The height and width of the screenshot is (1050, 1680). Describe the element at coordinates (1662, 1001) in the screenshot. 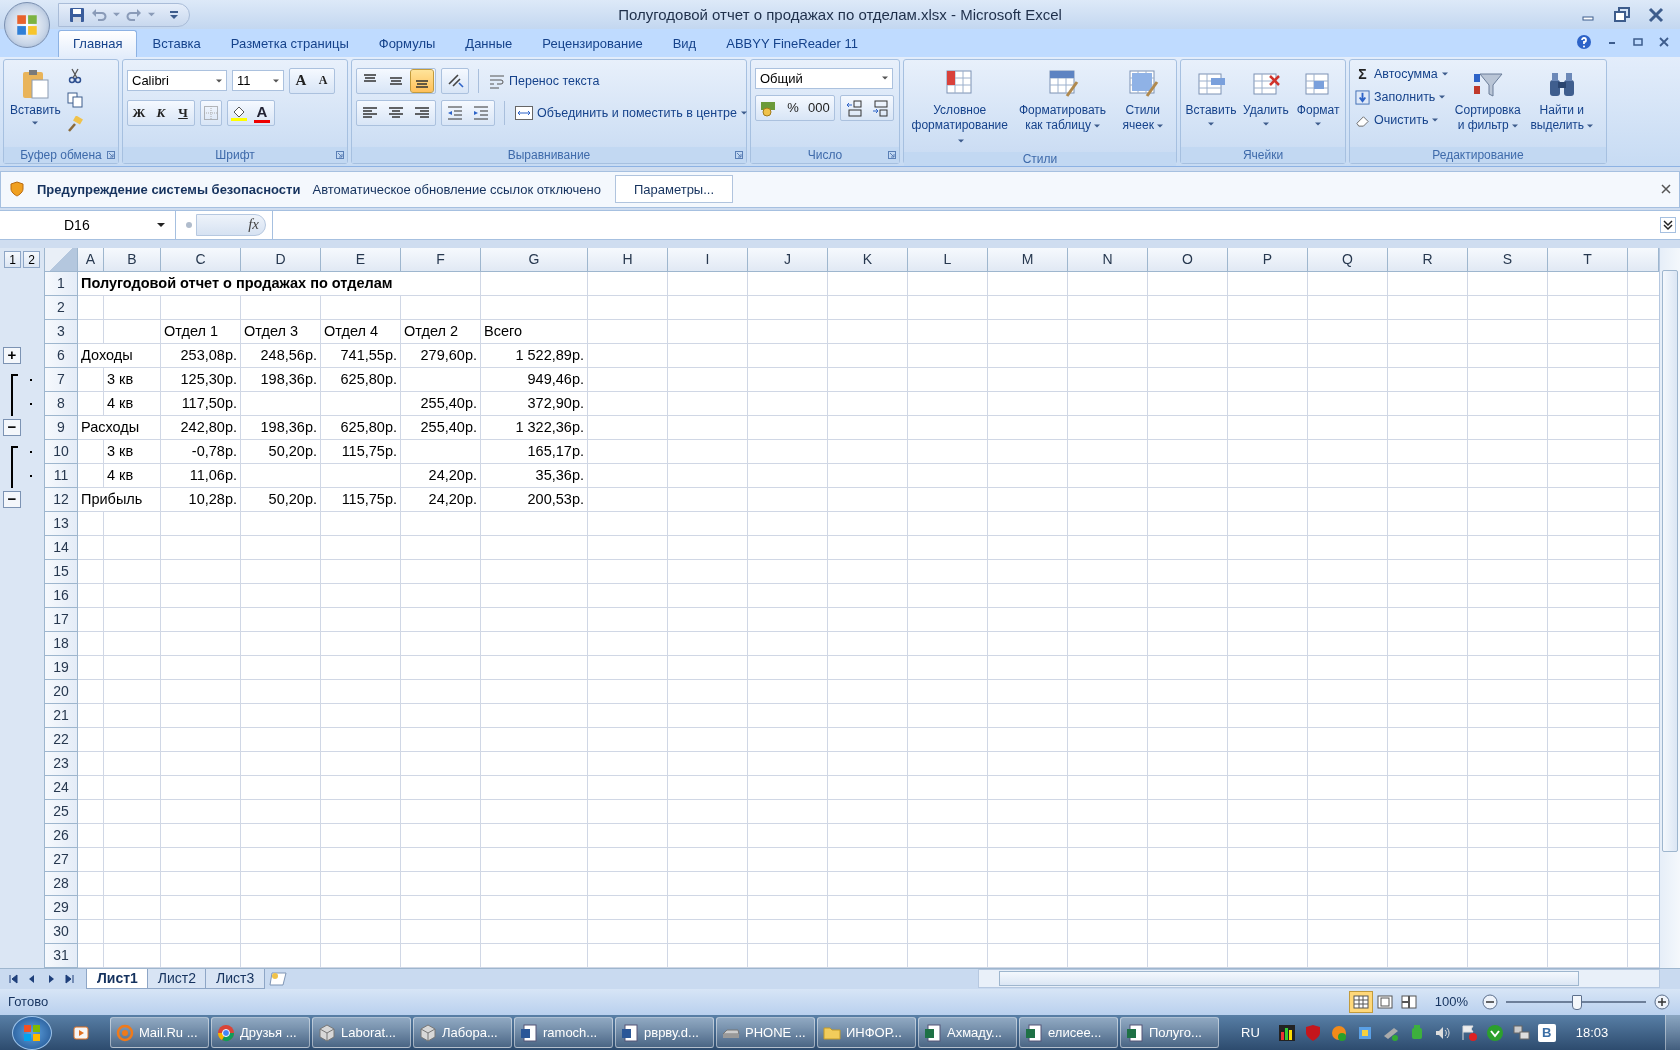

I see `zoom-in-icon` at that location.